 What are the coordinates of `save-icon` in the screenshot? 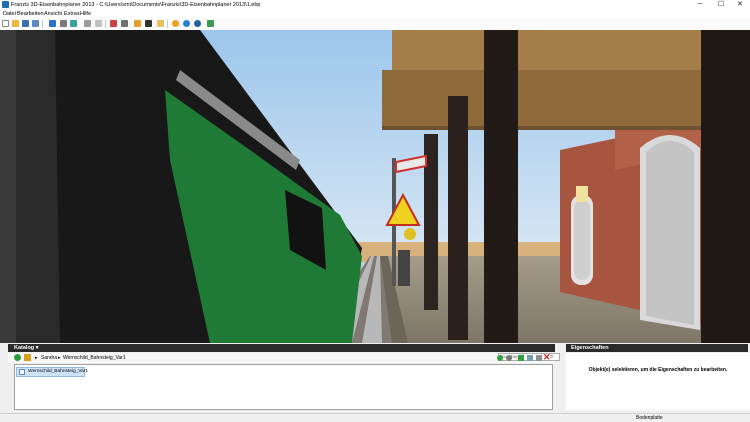 It's located at (25, 23).